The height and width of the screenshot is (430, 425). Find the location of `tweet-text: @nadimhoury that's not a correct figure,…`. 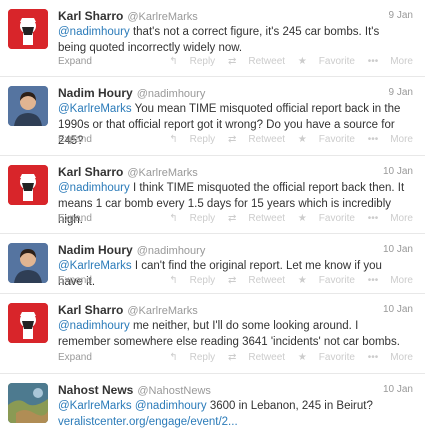

tweet-text: @nadimhoury that's not a correct figure,… is located at coordinates (219, 40).